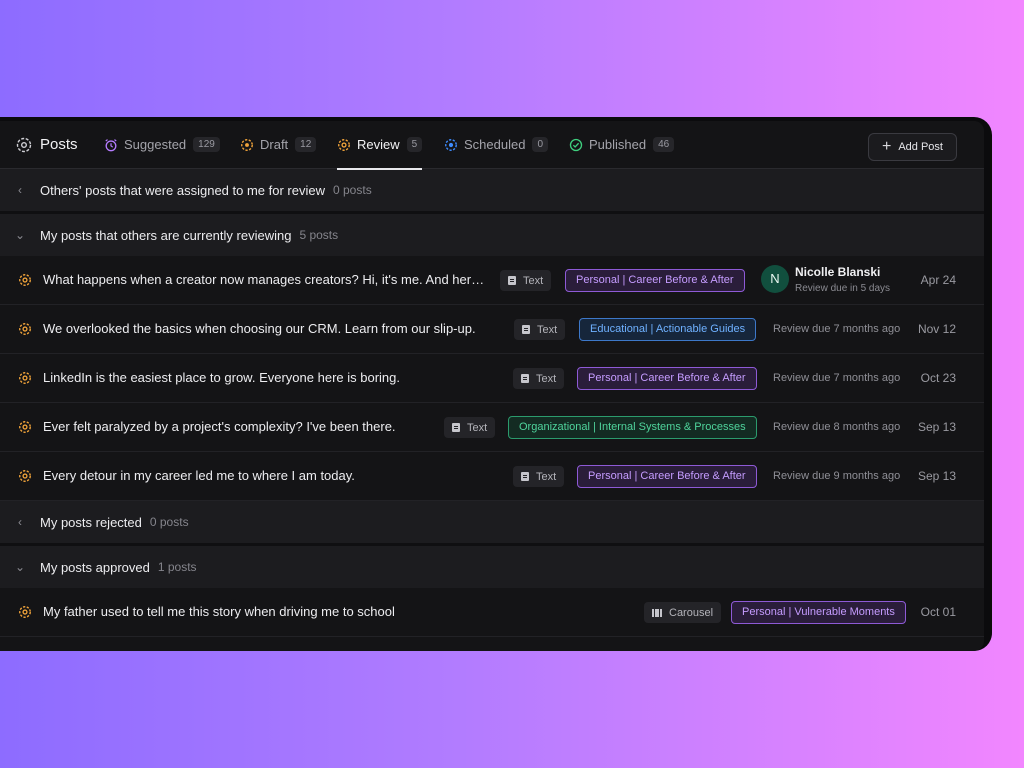 This screenshot has width=1024, height=768. Describe the element at coordinates (540, 144) in the screenshot. I see `tab-count-badge: 0` at that location.